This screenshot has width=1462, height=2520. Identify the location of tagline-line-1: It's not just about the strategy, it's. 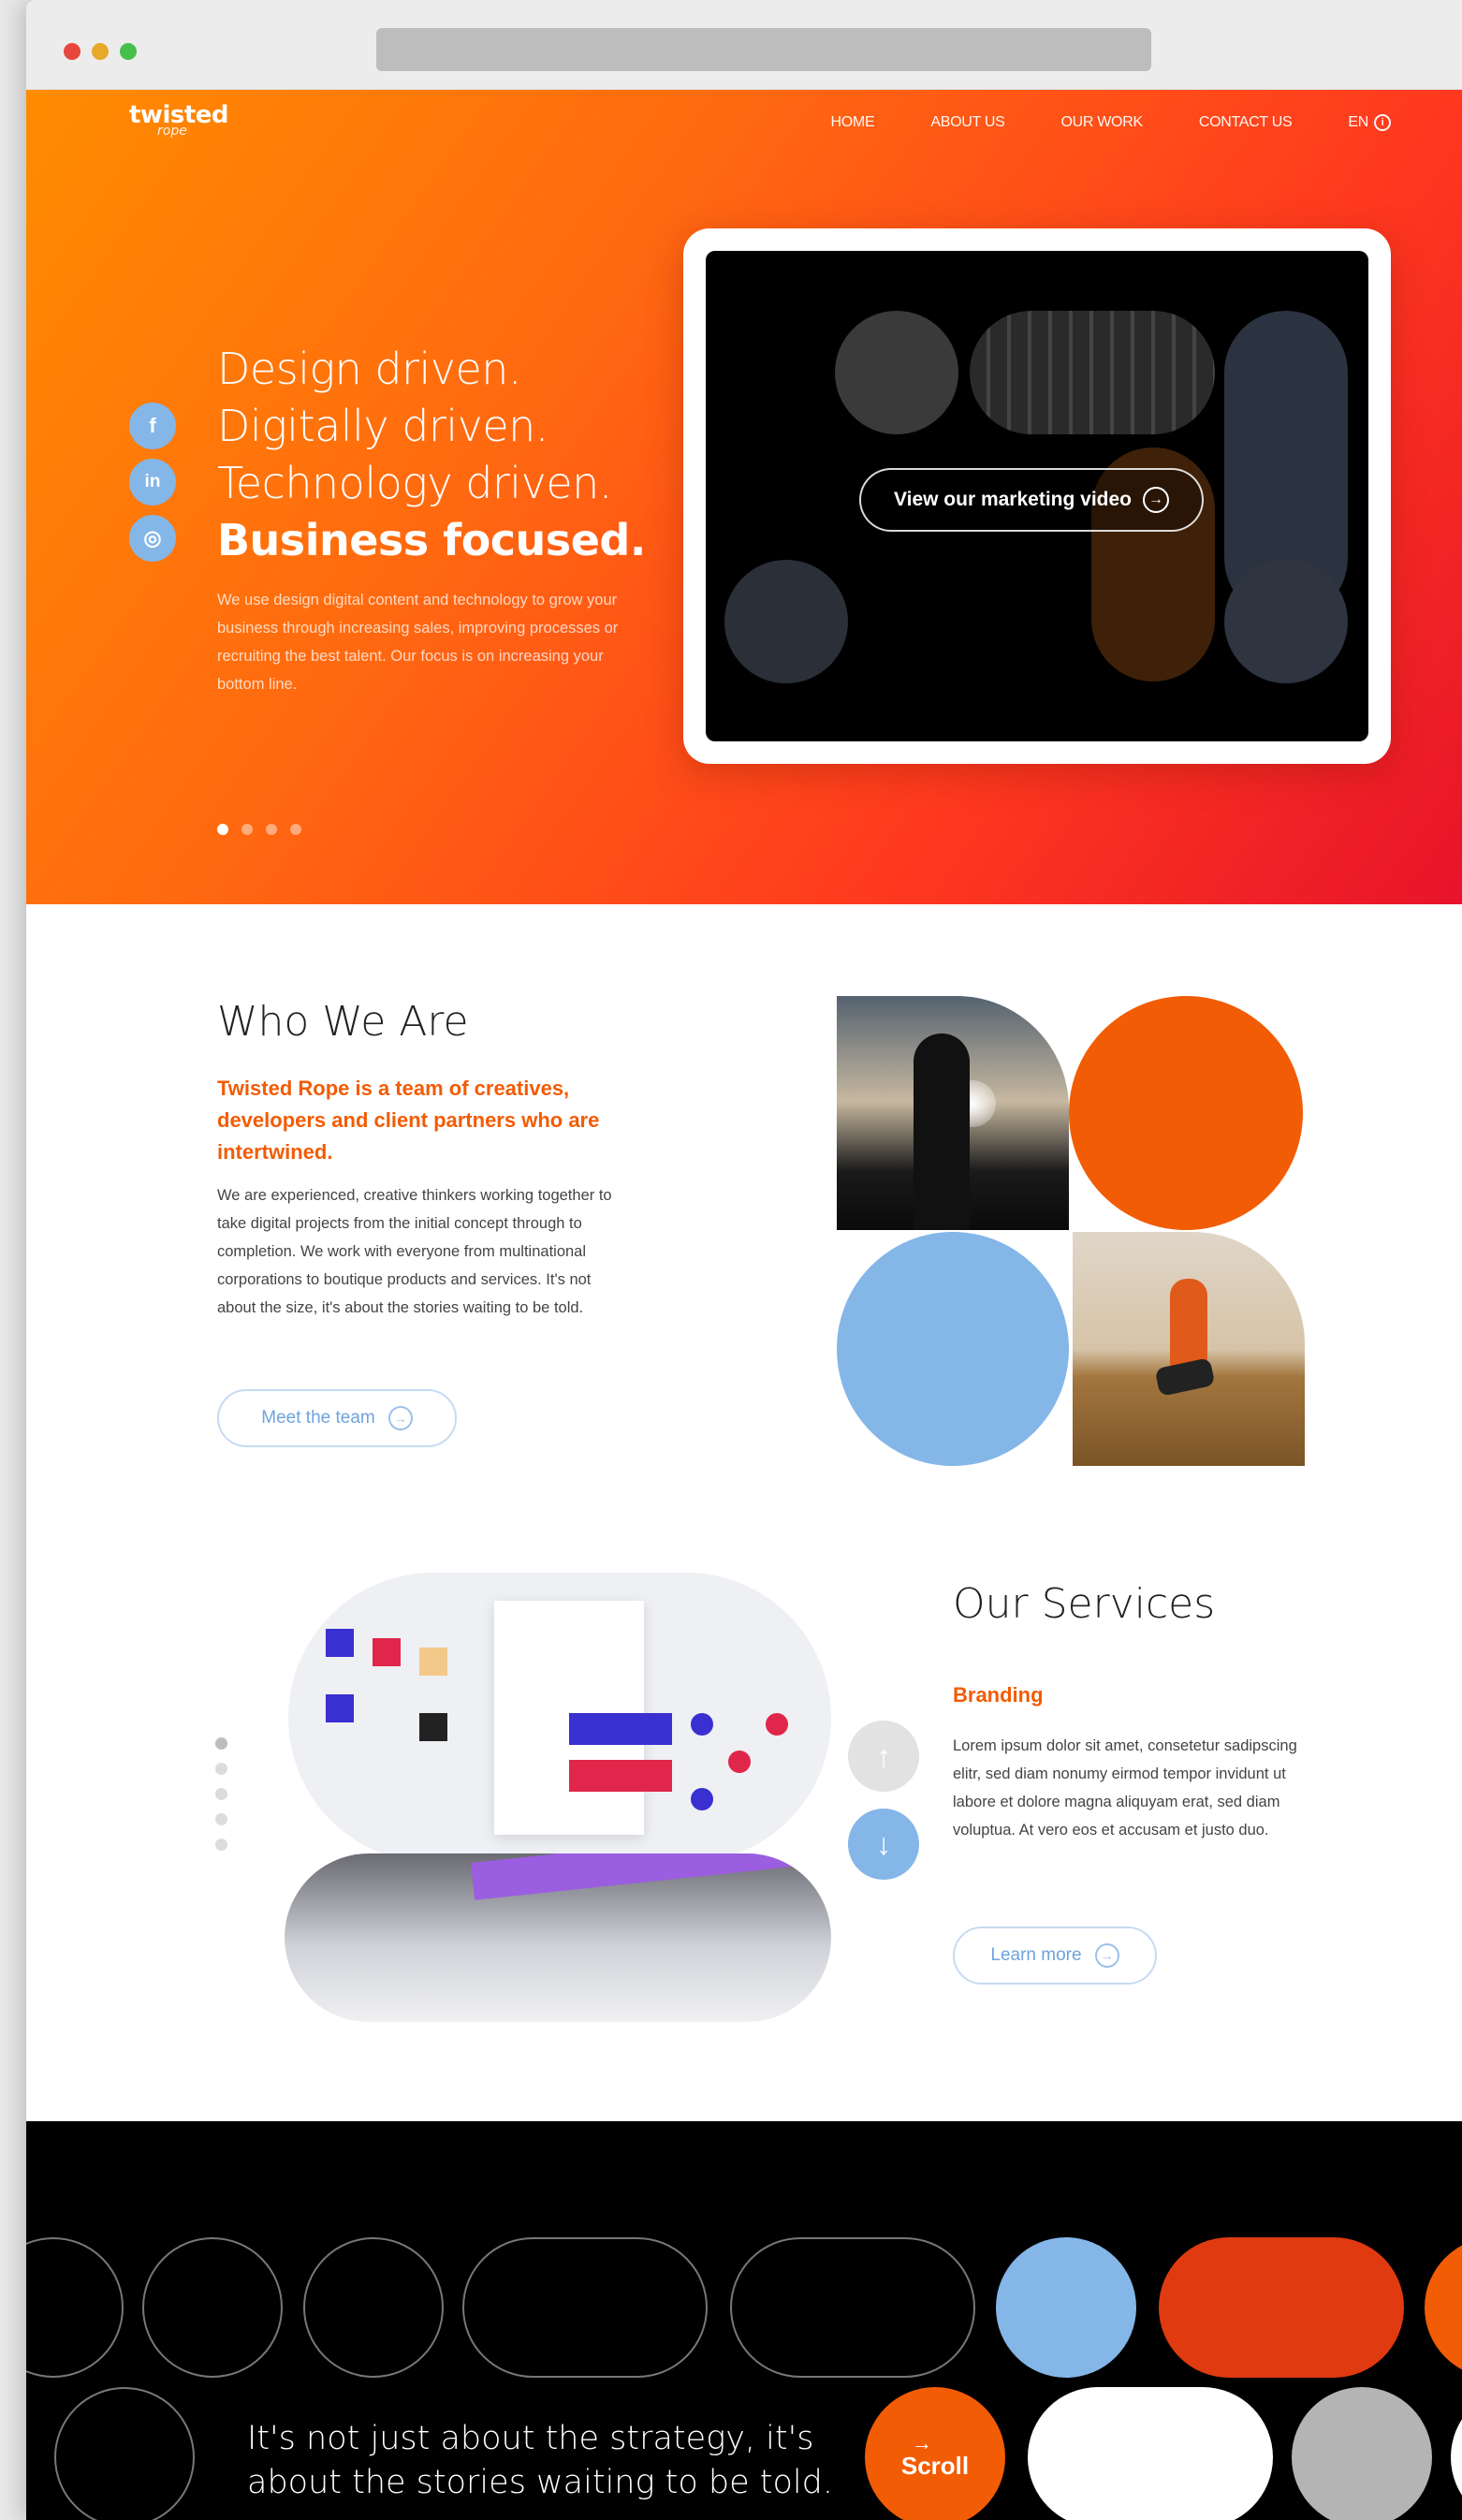
(530, 2438).